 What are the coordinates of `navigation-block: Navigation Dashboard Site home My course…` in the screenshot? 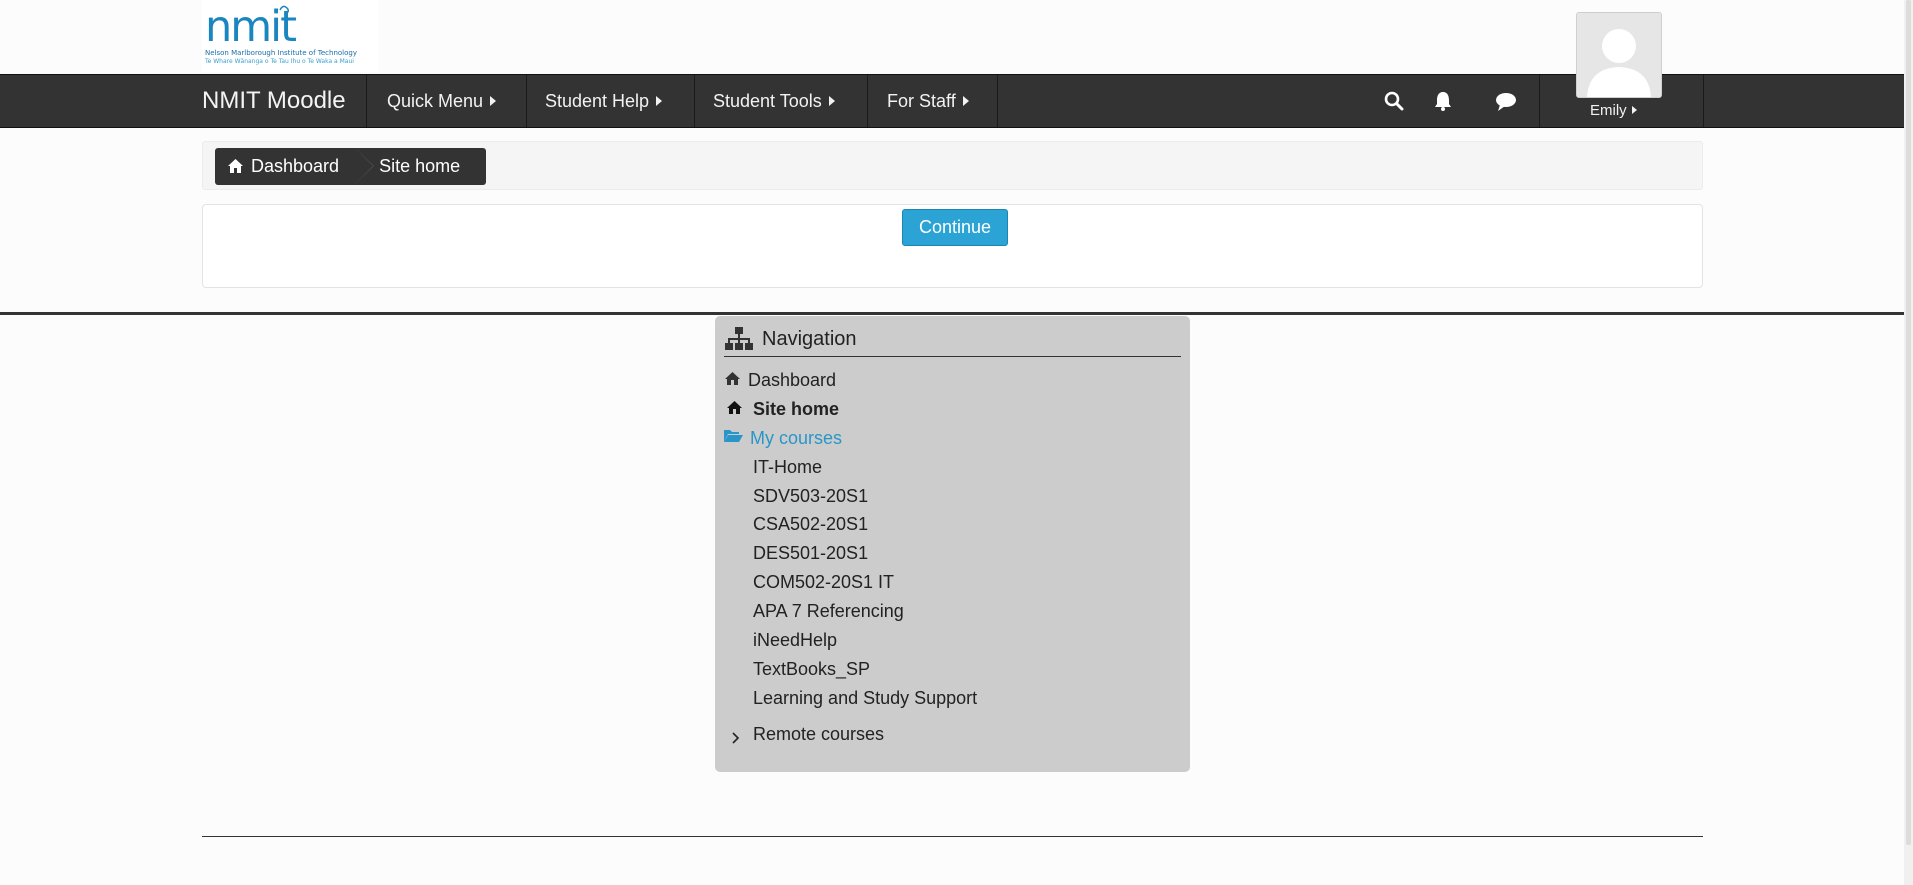 It's located at (952, 544).